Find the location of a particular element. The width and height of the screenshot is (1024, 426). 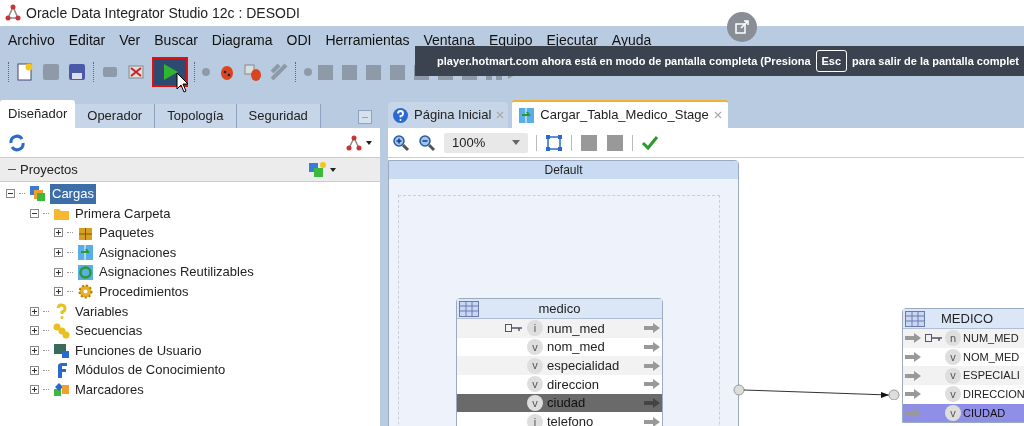

panel-tab: Diseñador is located at coordinates (38, 114).